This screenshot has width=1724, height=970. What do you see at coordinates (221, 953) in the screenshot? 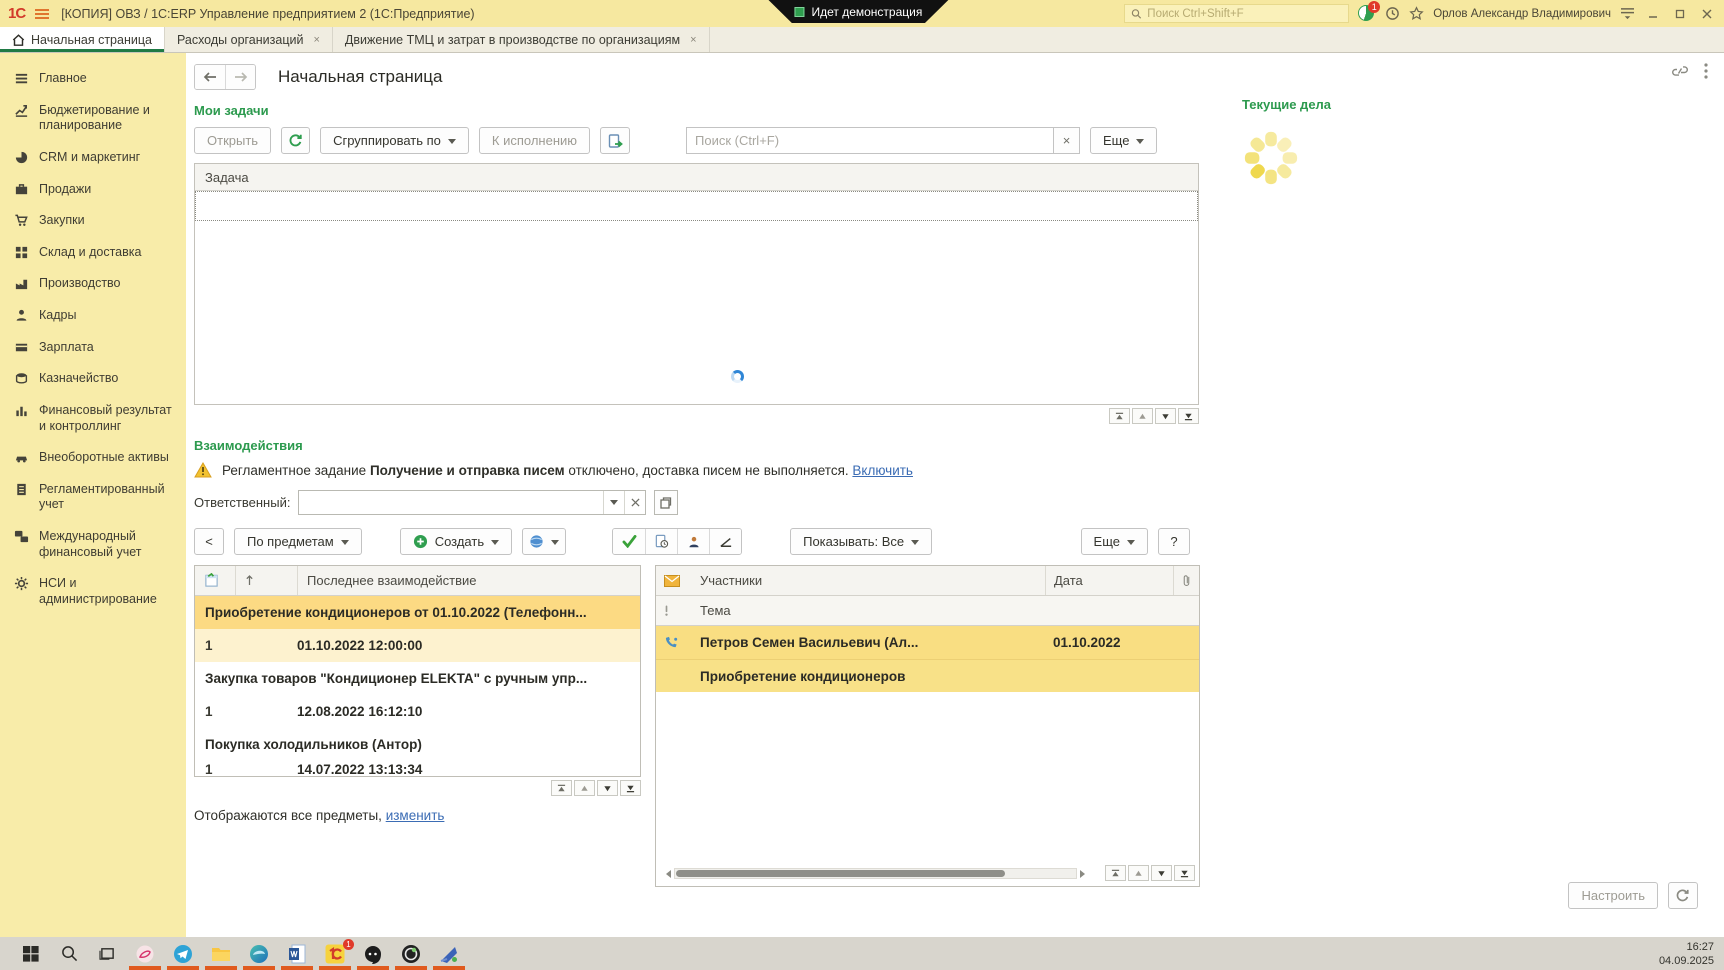
I see `app-icon-explorer` at bounding box center [221, 953].